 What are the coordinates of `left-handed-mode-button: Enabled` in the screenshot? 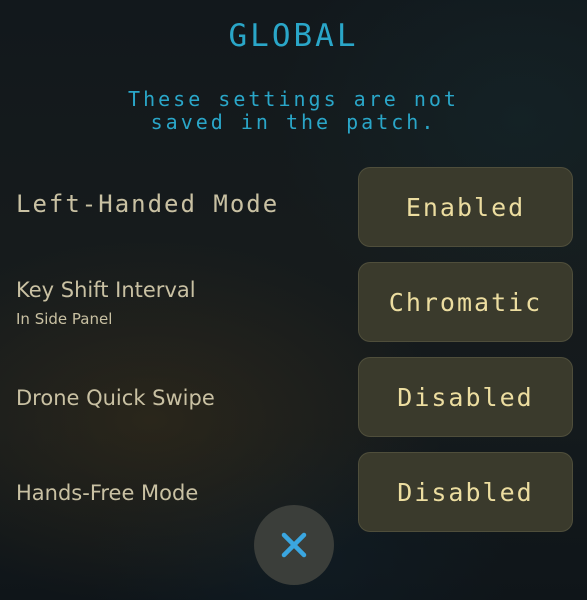 It's located at (465, 207).